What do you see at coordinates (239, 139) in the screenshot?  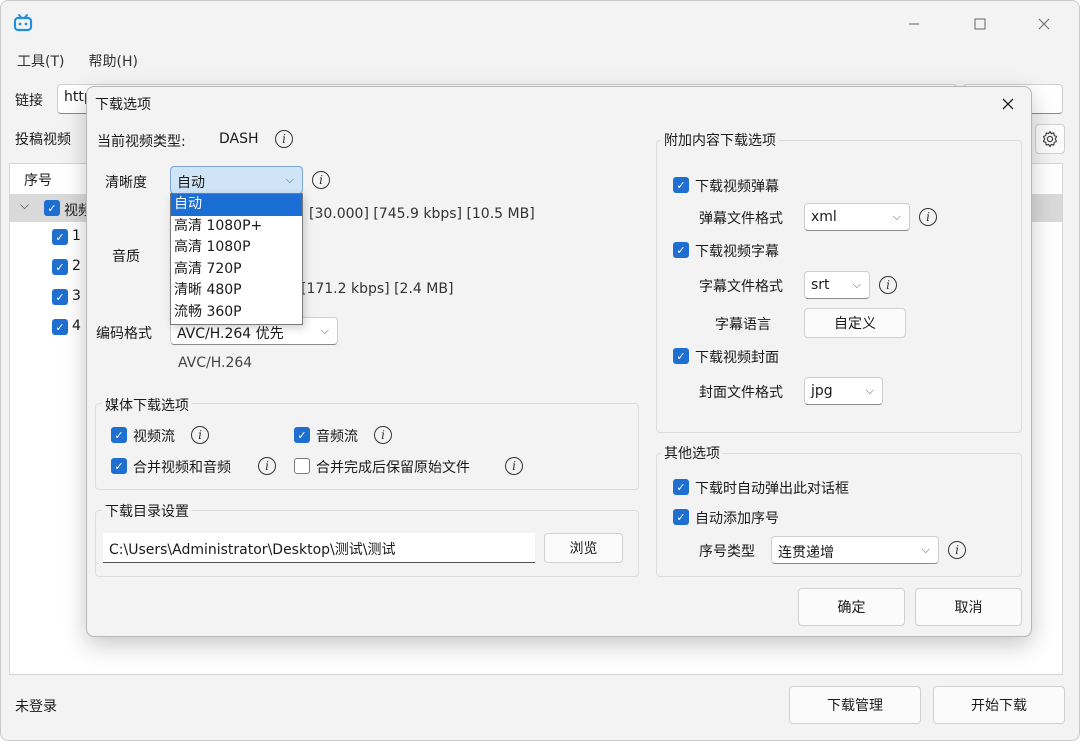 I see `video-type-value: DASH` at bounding box center [239, 139].